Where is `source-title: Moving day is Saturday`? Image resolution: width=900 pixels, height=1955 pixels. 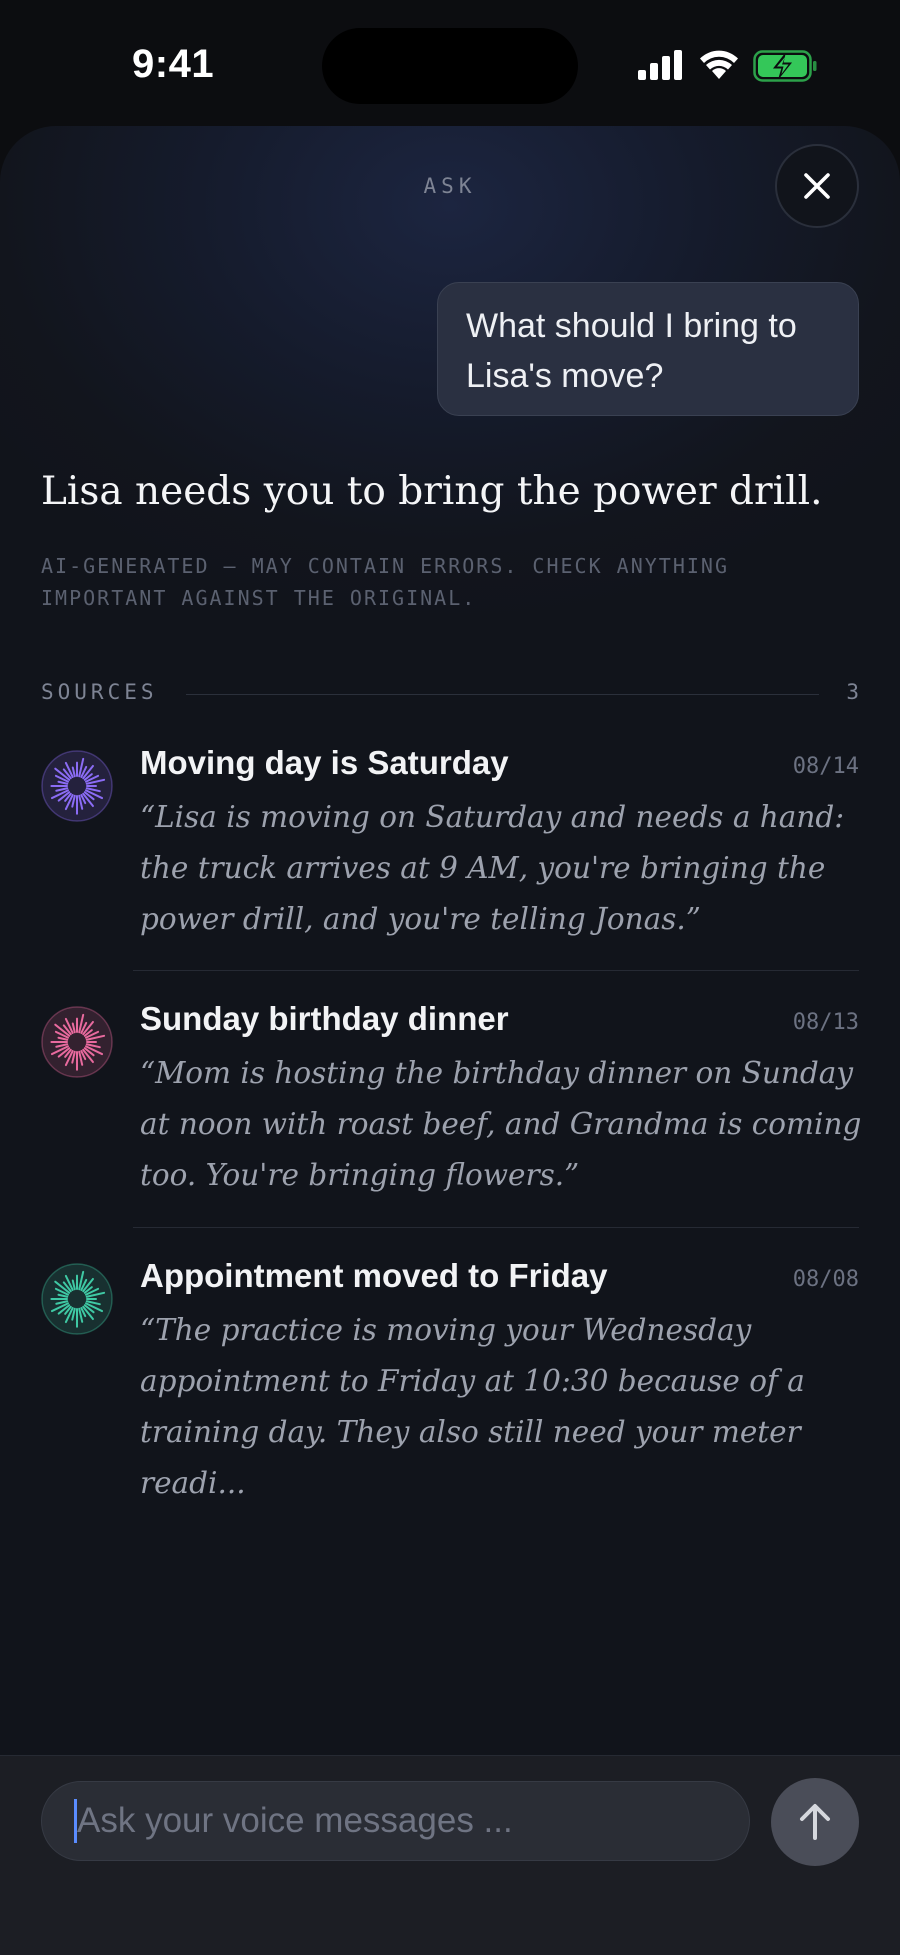
source-title: Moving day is Saturday is located at coordinates (324, 762).